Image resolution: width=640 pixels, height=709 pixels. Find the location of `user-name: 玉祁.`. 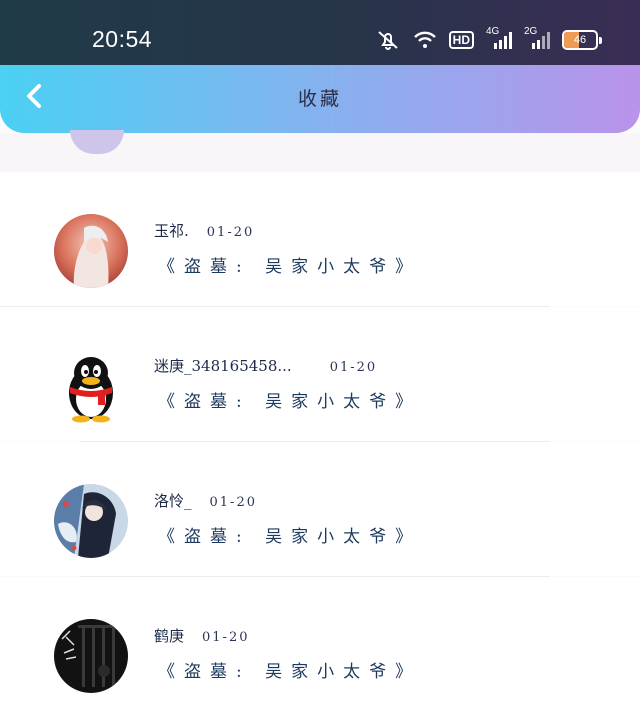

user-name: 玉祁. is located at coordinates (171, 231).